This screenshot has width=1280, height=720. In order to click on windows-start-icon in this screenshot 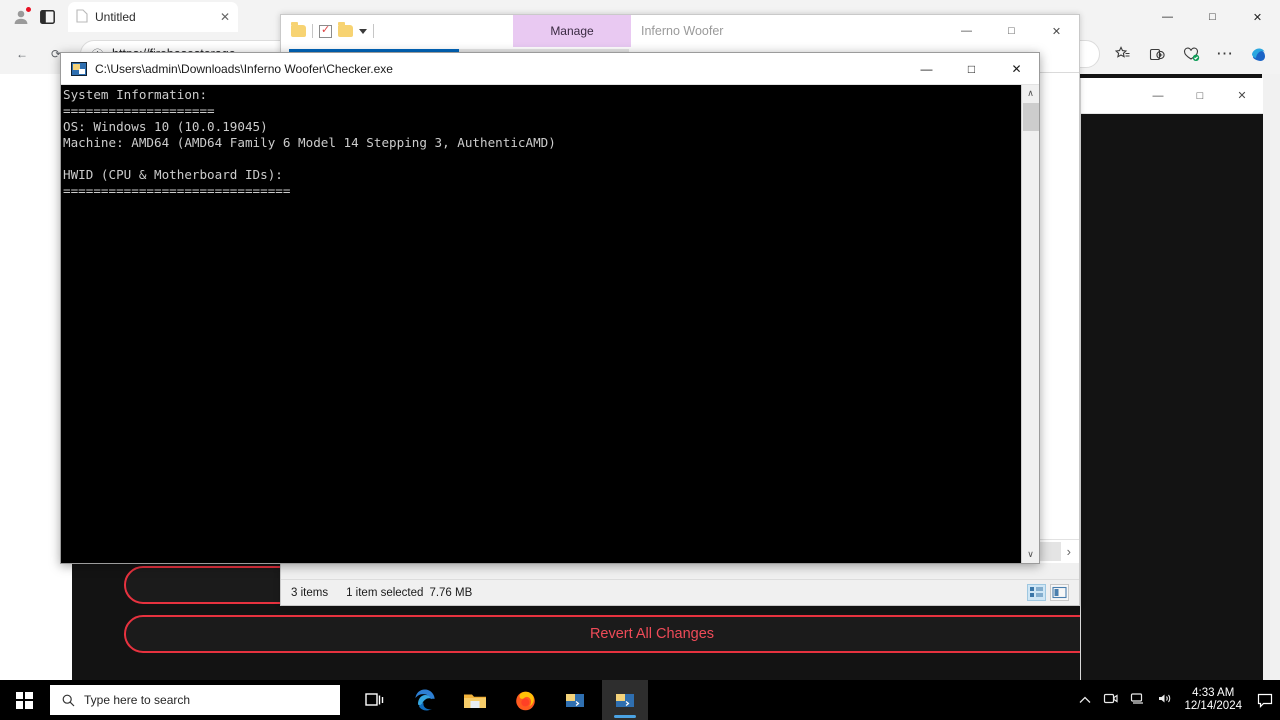, I will do `click(24, 700)`.